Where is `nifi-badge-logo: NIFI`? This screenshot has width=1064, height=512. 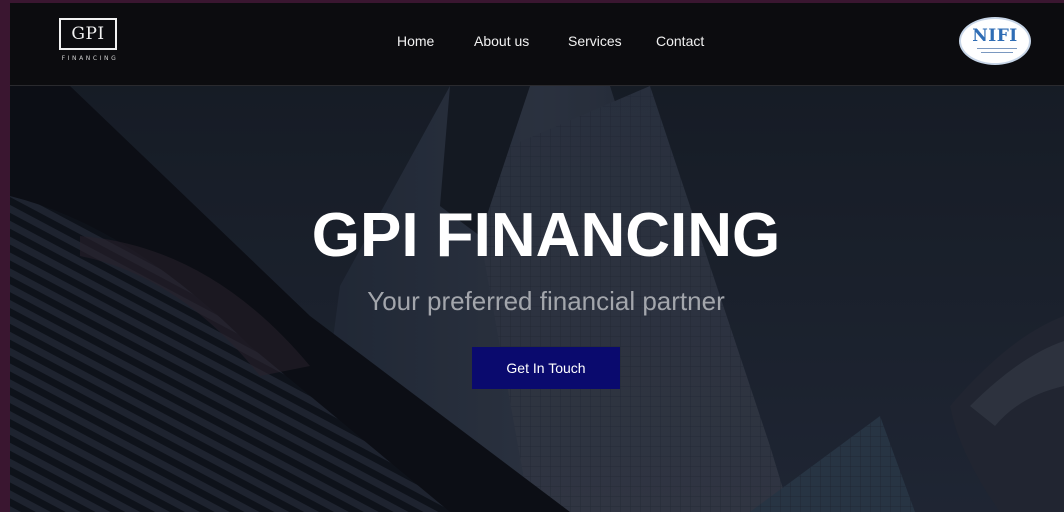
nifi-badge-logo: NIFI is located at coordinates (995, 41).